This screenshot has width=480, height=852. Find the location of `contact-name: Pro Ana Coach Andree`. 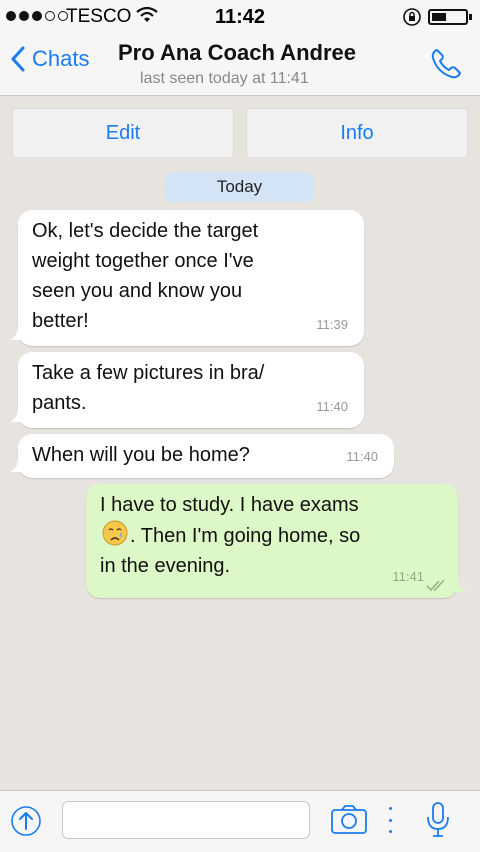

contact-name: Pro Ana Coach Andree is located at coordinates (237, 53).